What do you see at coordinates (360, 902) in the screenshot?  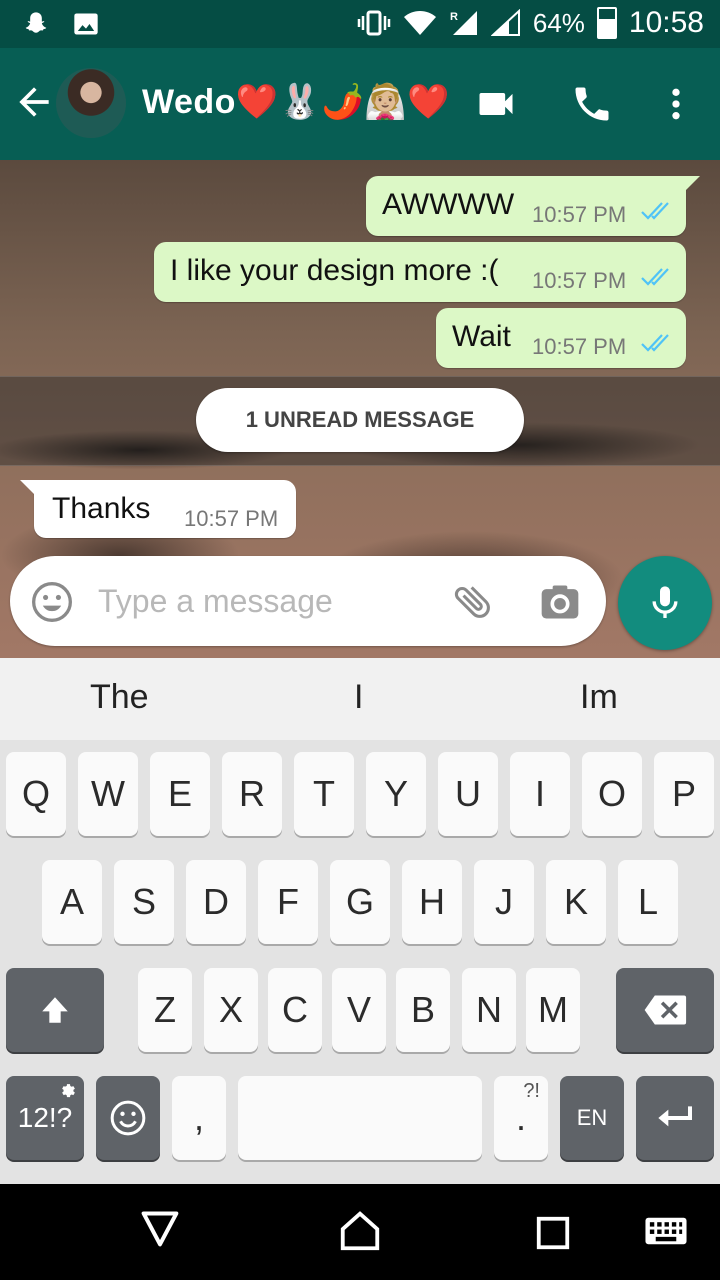 I see `key-g: G` at bounding box center [360, 902].